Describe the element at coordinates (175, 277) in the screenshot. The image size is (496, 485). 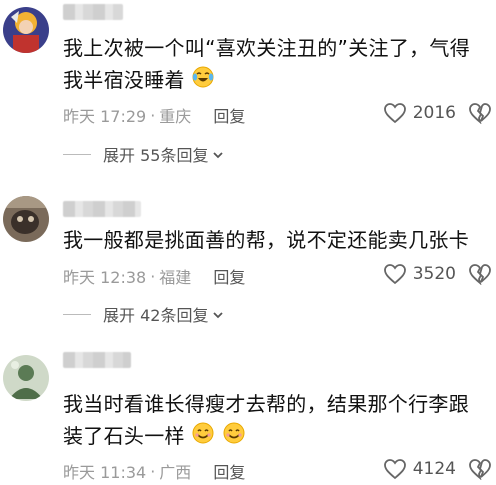
I see `comment-location: 福建` at that location.